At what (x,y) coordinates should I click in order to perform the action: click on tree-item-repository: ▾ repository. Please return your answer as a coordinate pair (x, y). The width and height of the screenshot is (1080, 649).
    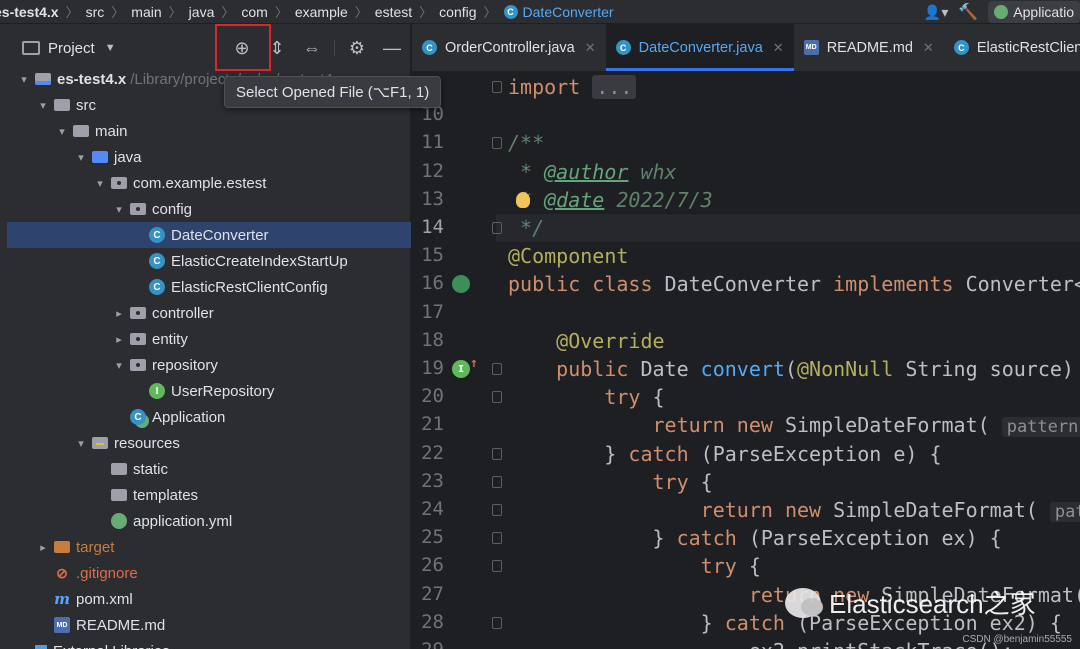
    Looking at the image, I should click on (209, 365).